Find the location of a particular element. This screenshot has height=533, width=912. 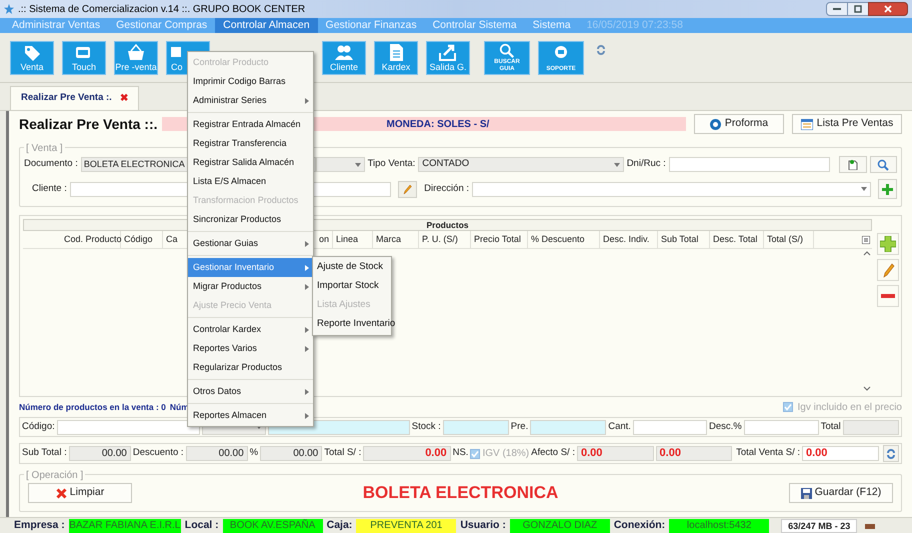

field-label: Pre. is located at coordinates (519, 427).